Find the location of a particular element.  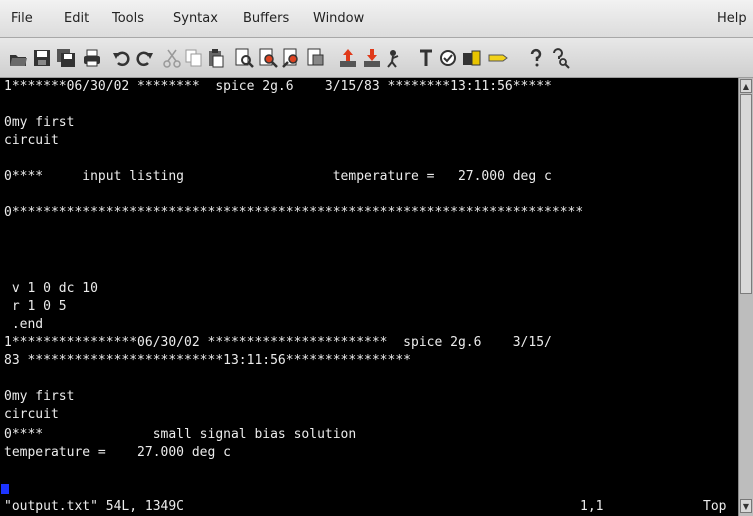

text-cursor is located at coordinates (5, 489).